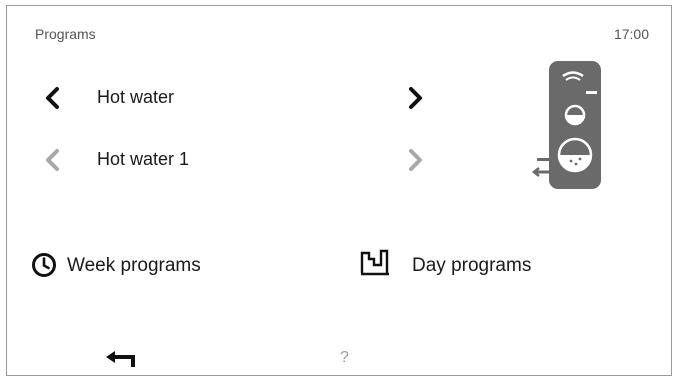 Image resolution: width=682 pixels, height=381 pixels. Describe the element at coordinates (44, 265) in the screenshot. I see `clock-icon` at that location.